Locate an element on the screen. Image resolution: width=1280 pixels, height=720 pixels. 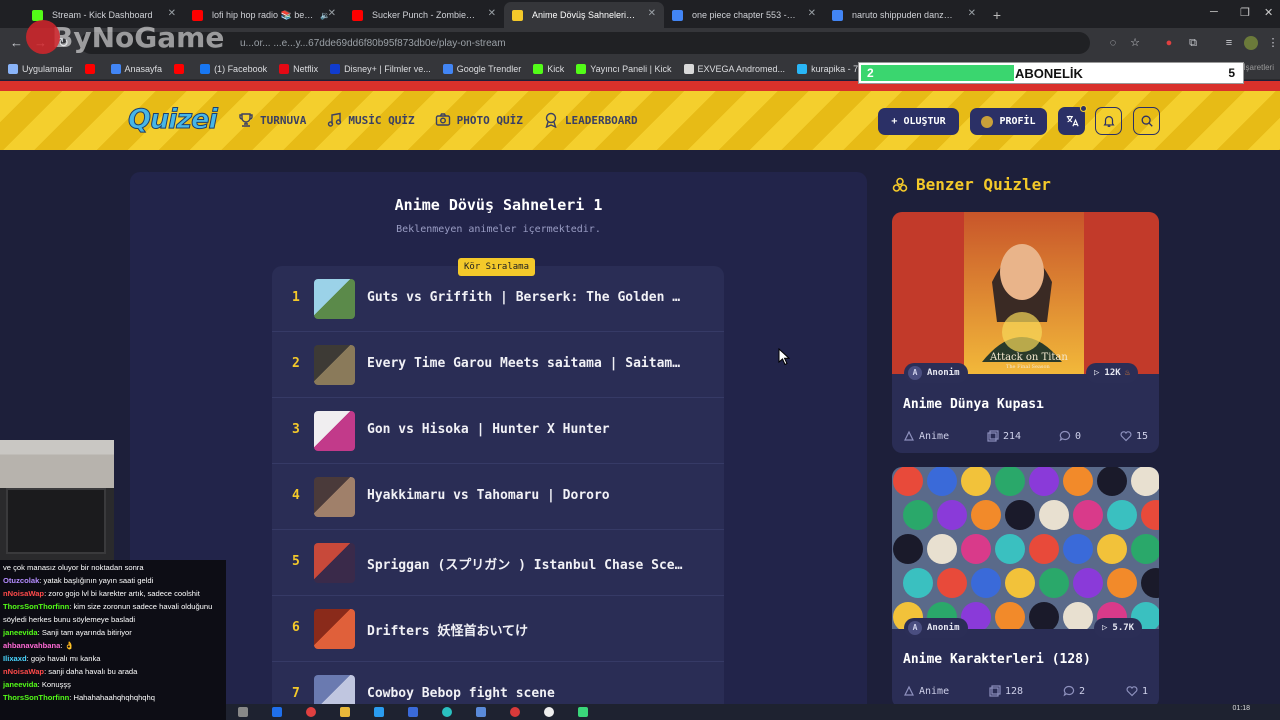
chat-text: : 👌 is located at coordinates (67, 645).